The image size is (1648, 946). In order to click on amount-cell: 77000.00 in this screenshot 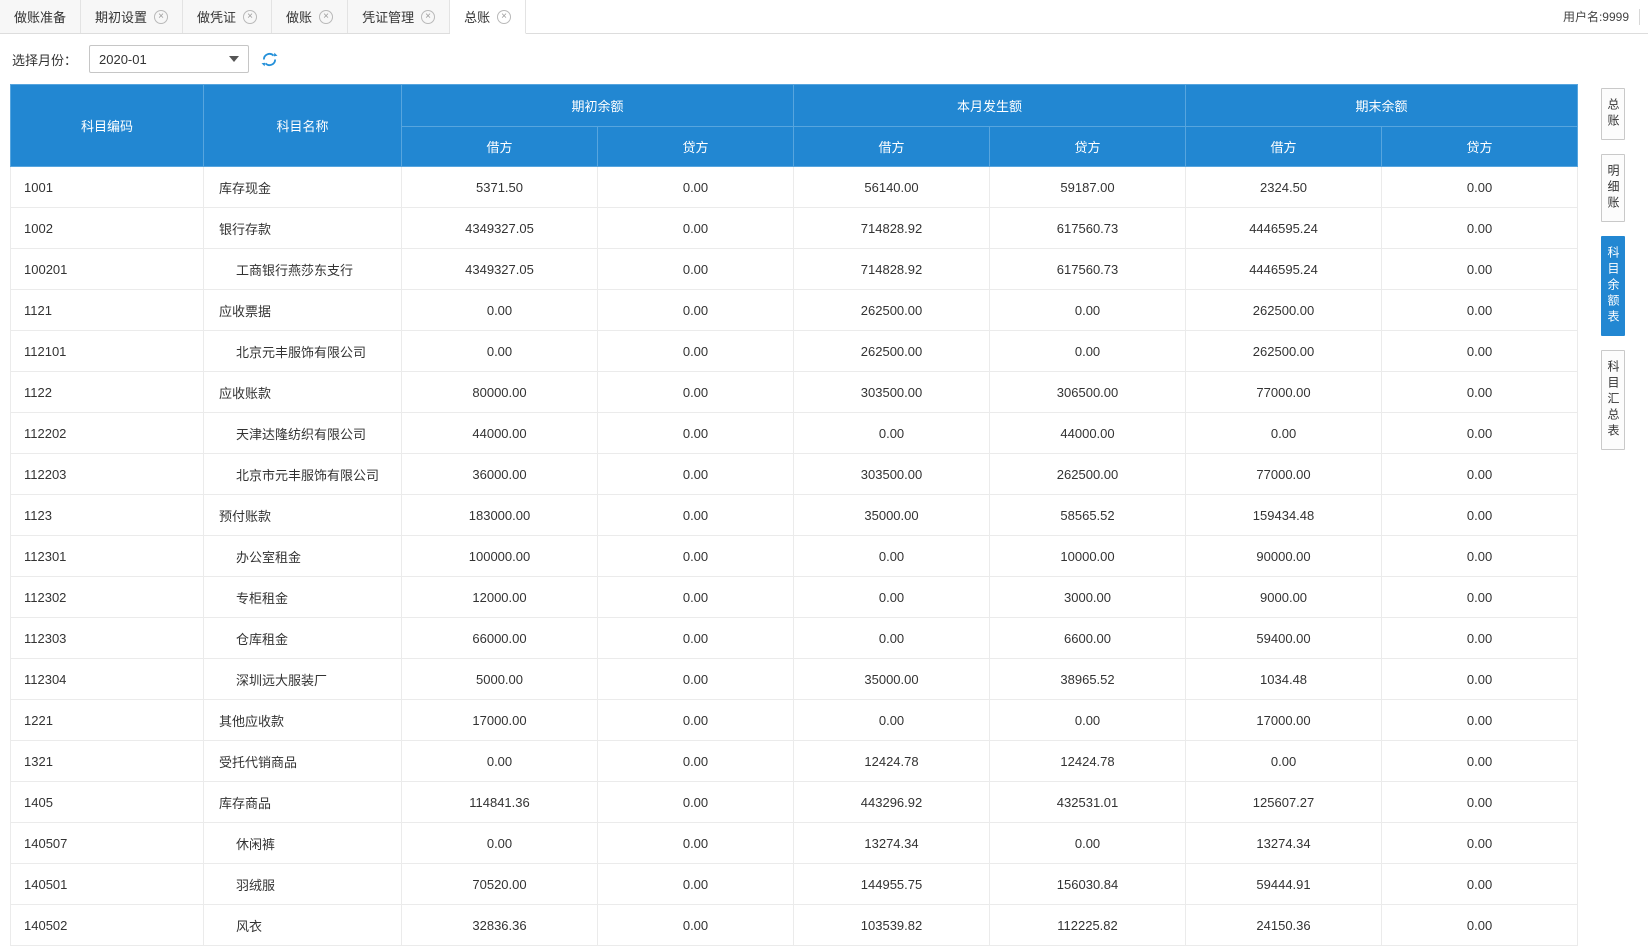, I will do `click(1284, 474)`.